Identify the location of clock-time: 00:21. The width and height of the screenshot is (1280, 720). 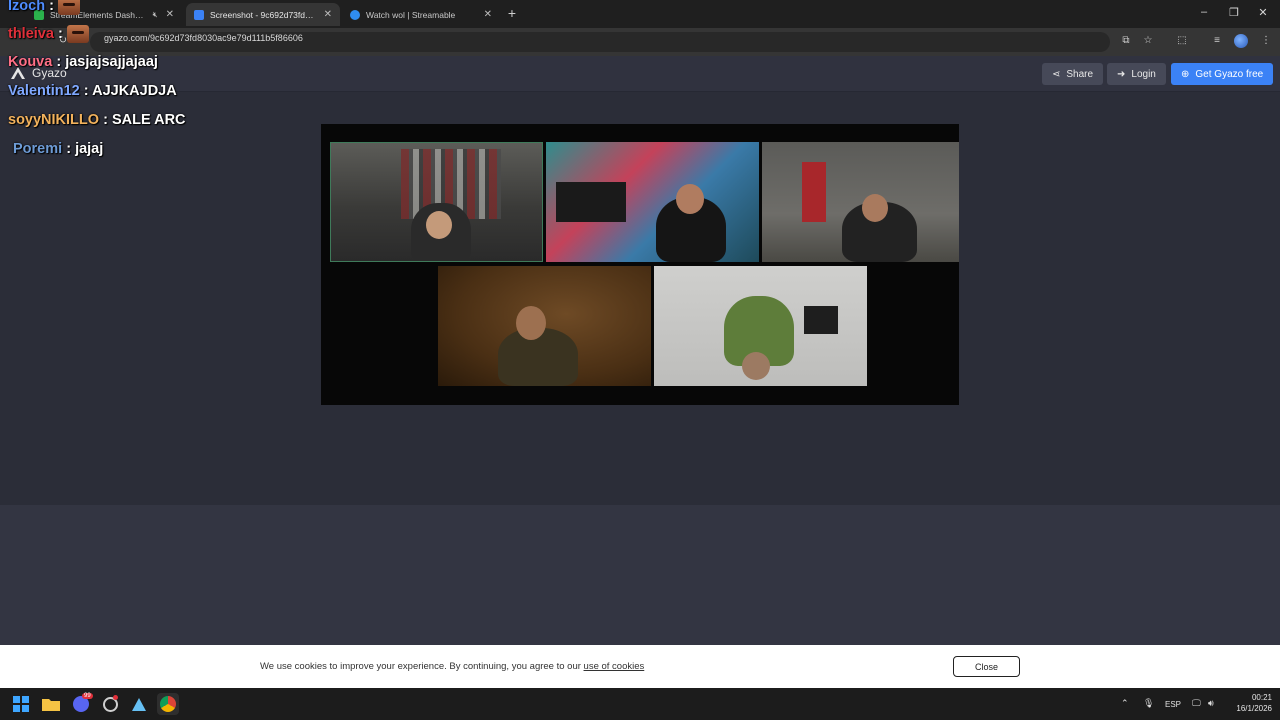
(1261, 697).